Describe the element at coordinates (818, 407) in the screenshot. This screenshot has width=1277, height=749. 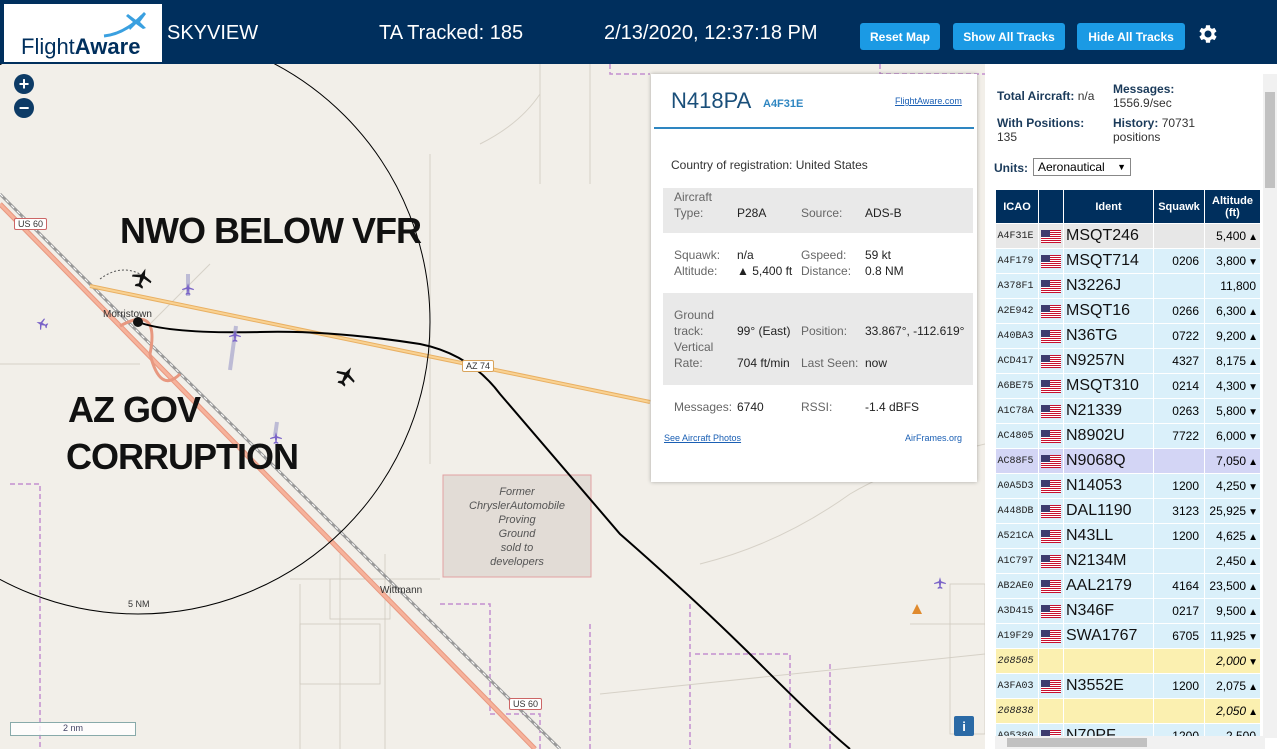
I see `messages-block: Messages: 6740 RSSI: -1.4 dBFS` at that location.